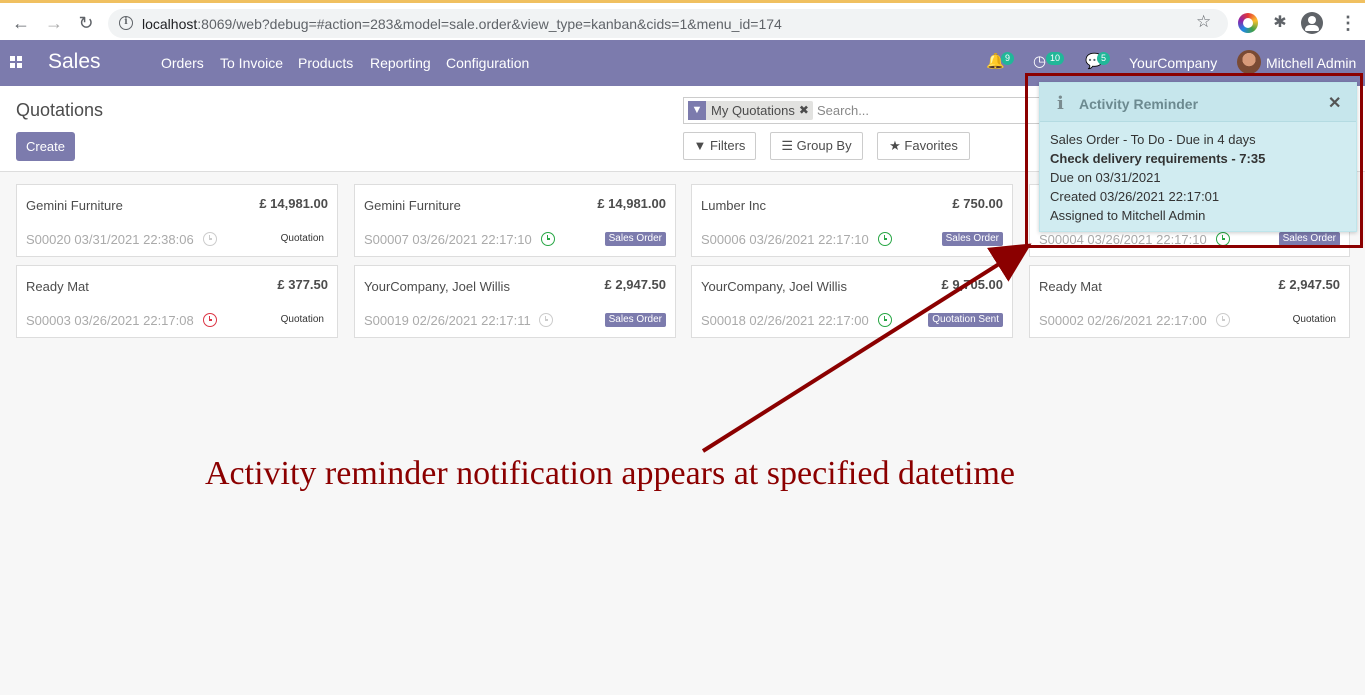 The width and height of the screenshot is (1365, 695). Describe the element at coordinates (21, 23) in the screenshot. I see `back-icon: ←` at that location.